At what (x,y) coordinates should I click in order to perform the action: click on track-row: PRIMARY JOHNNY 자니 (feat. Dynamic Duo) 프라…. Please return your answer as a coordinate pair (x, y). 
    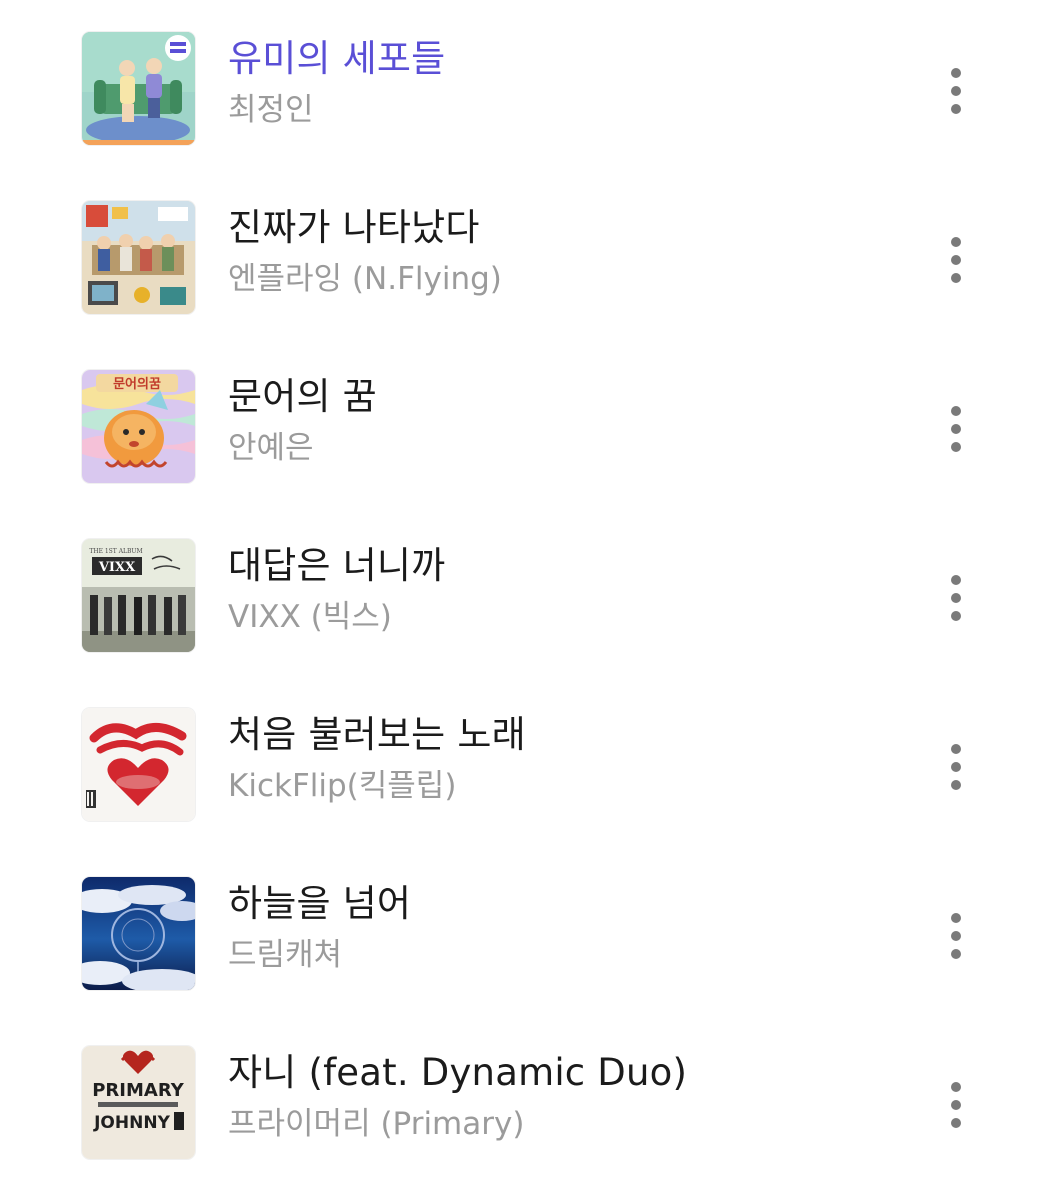
    Looking at the image, I should click on (527, 1118).